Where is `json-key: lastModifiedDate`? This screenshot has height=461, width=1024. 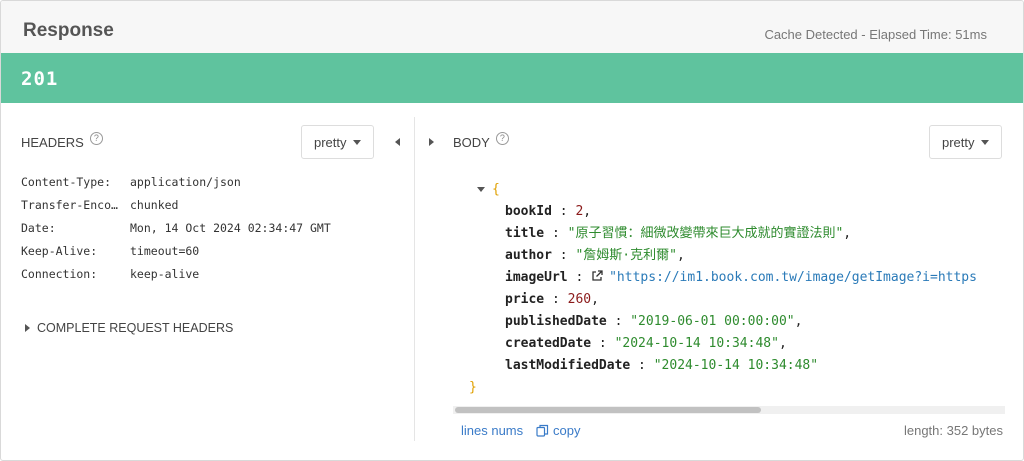 json-key: lastModifiedDate is located at coordinates (568, 365).